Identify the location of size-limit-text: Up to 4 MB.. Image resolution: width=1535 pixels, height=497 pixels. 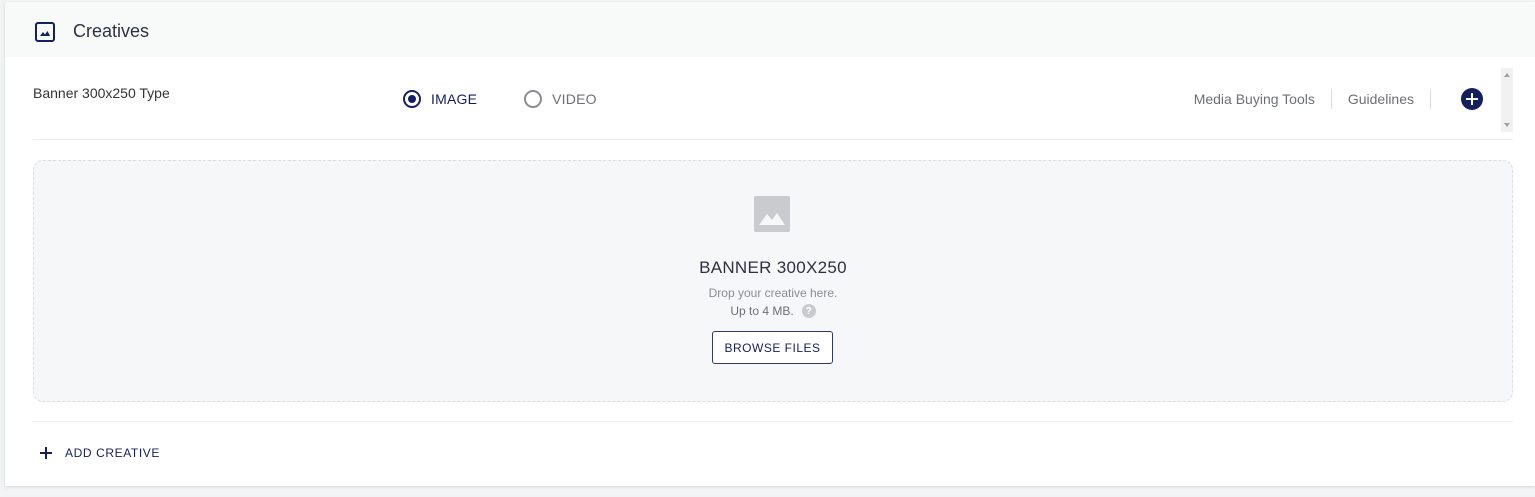
(762, 311).